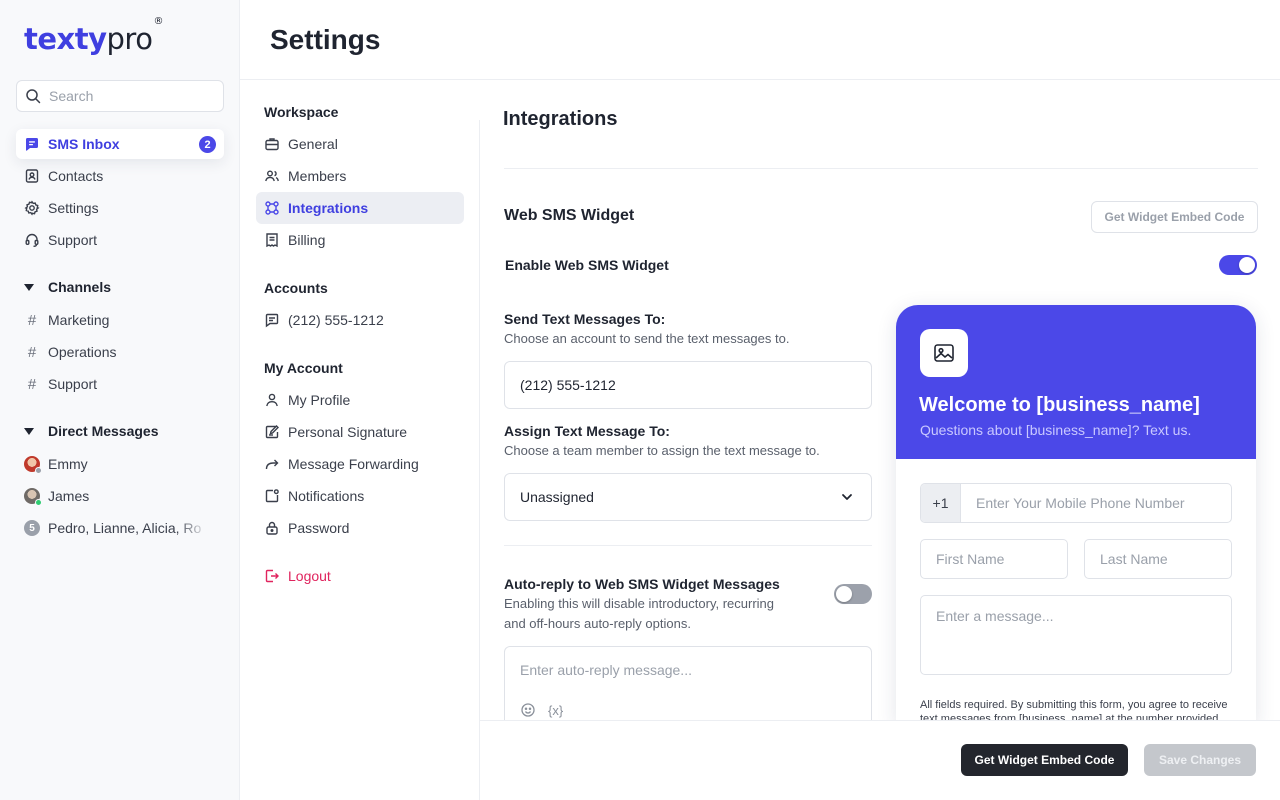  What do you see at coordinates (569, 215) in the screenshot?
I see `widget-title: Web SMS Widget` at bounding box center [569, 215].